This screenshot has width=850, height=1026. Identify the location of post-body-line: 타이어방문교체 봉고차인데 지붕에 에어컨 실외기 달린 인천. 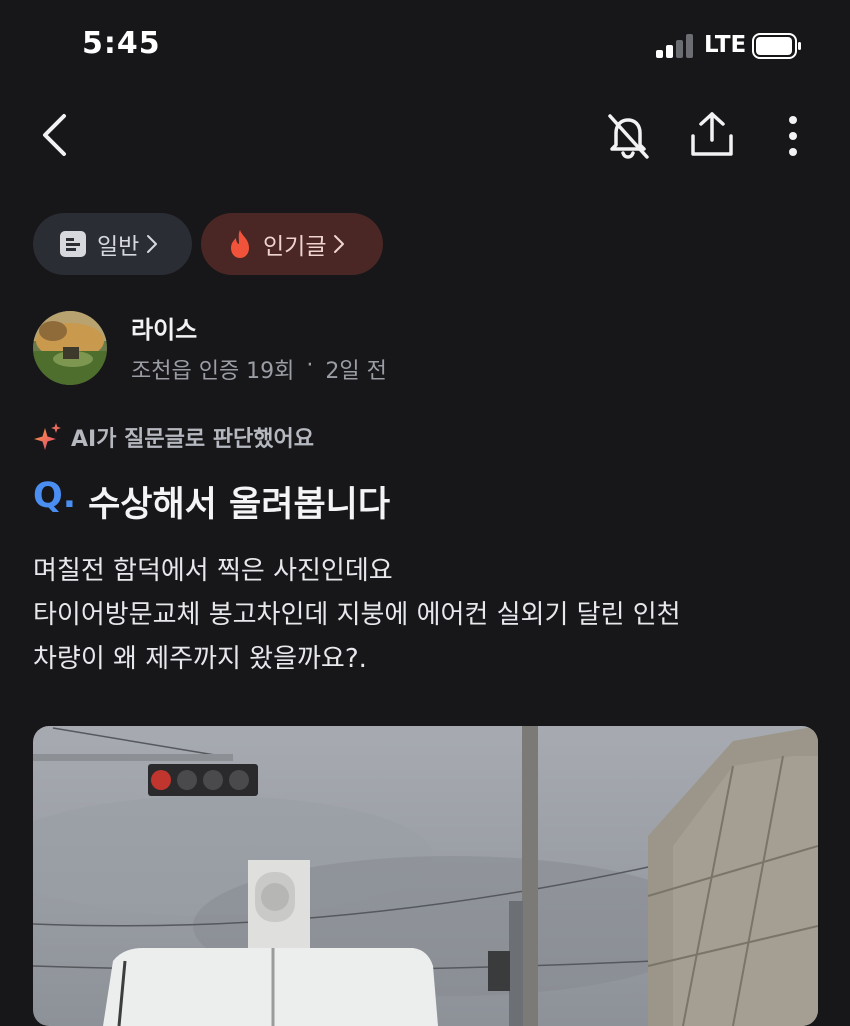
(357, 615).